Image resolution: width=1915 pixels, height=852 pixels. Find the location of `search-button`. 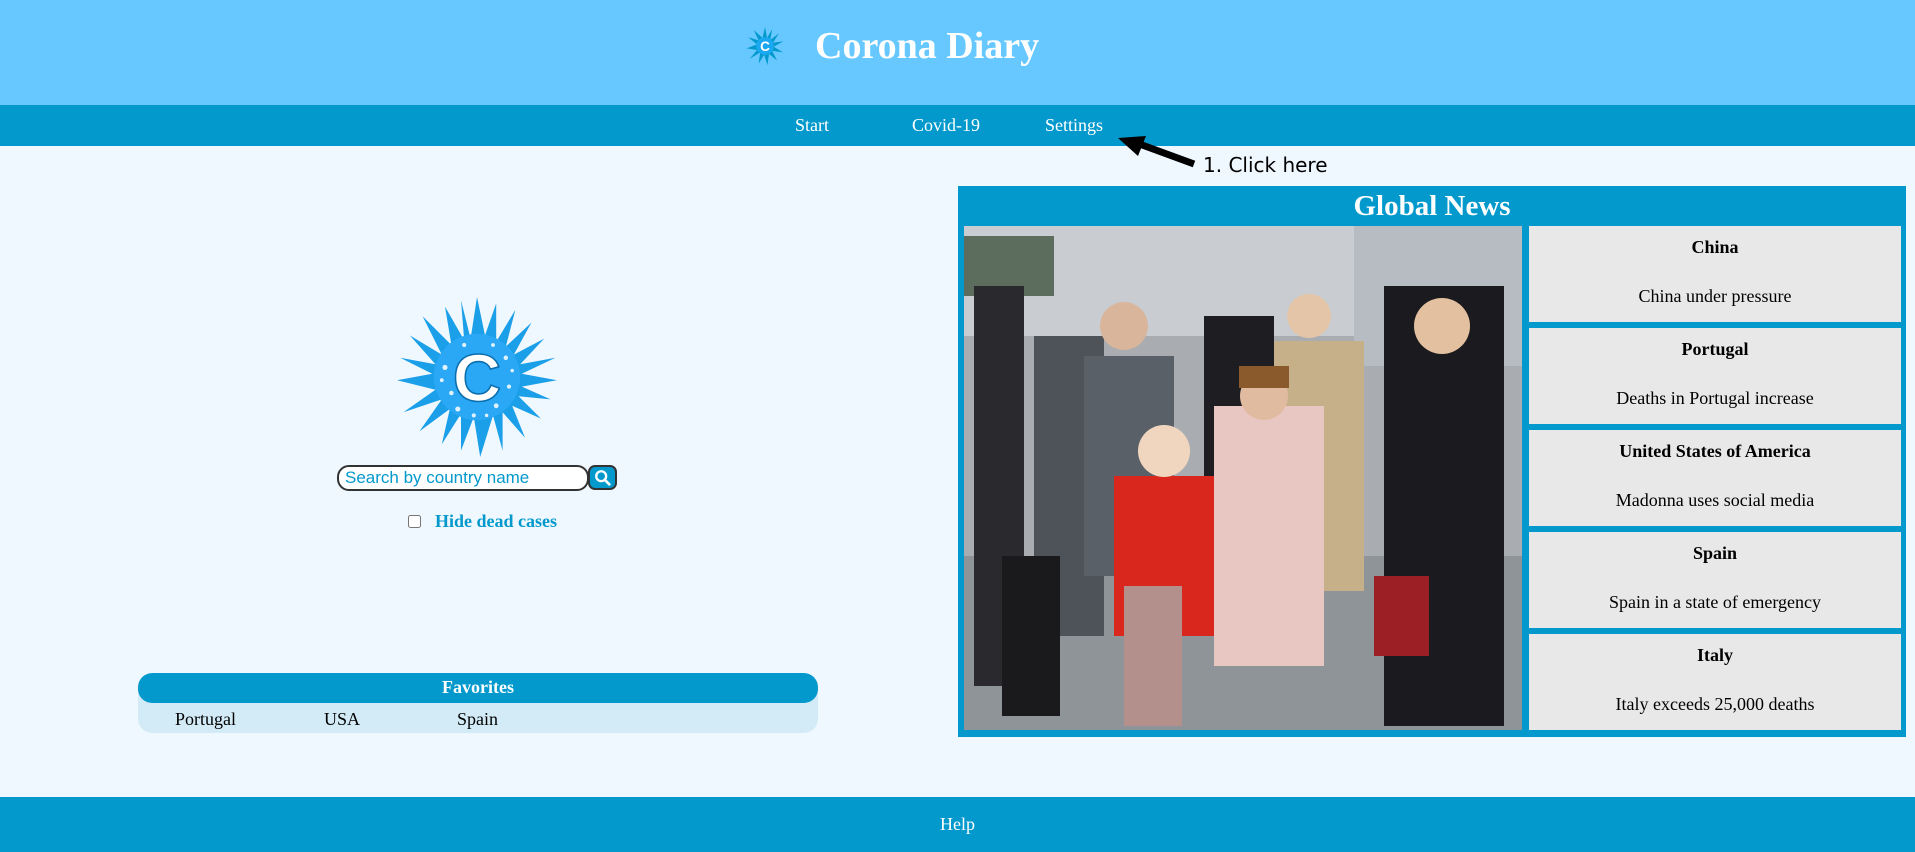

search-button is located at coordinates (602, 477).